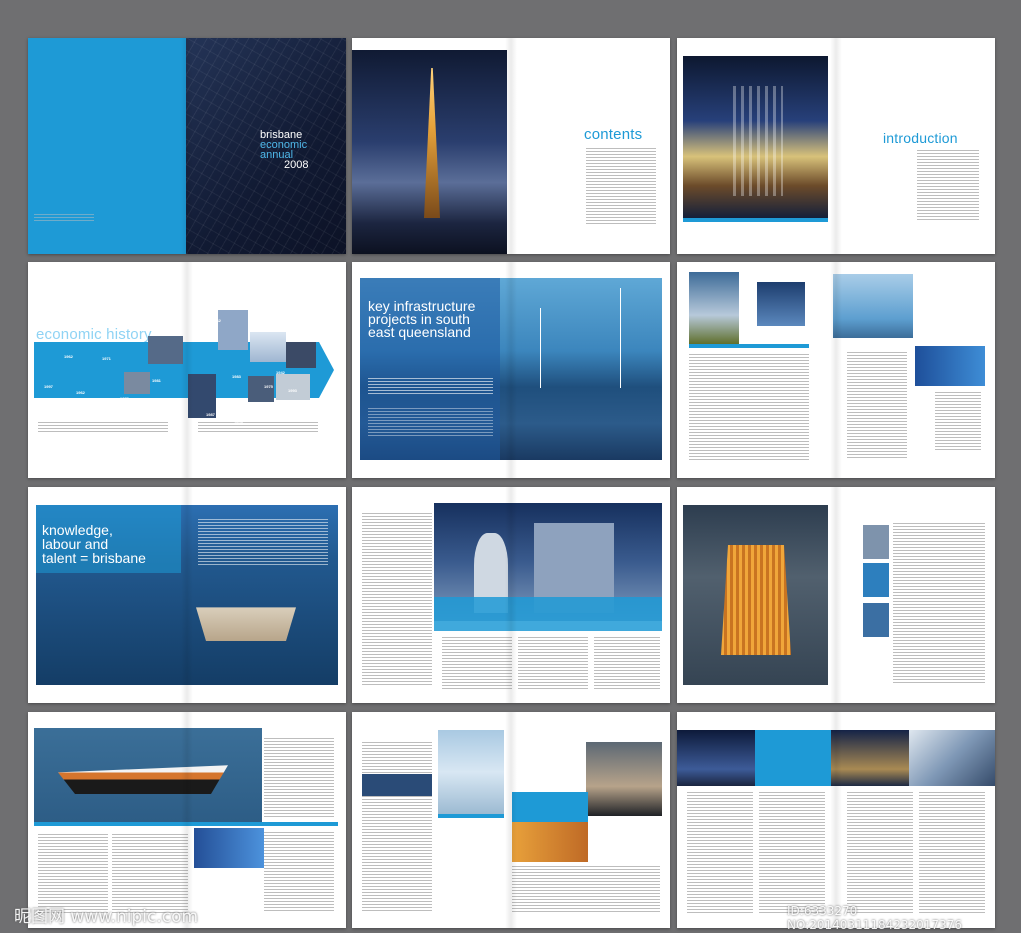  What do you see at coordinates (94, 334) in the screenshot?
I see `history-title: economic history` at bounding box center [94, 334].